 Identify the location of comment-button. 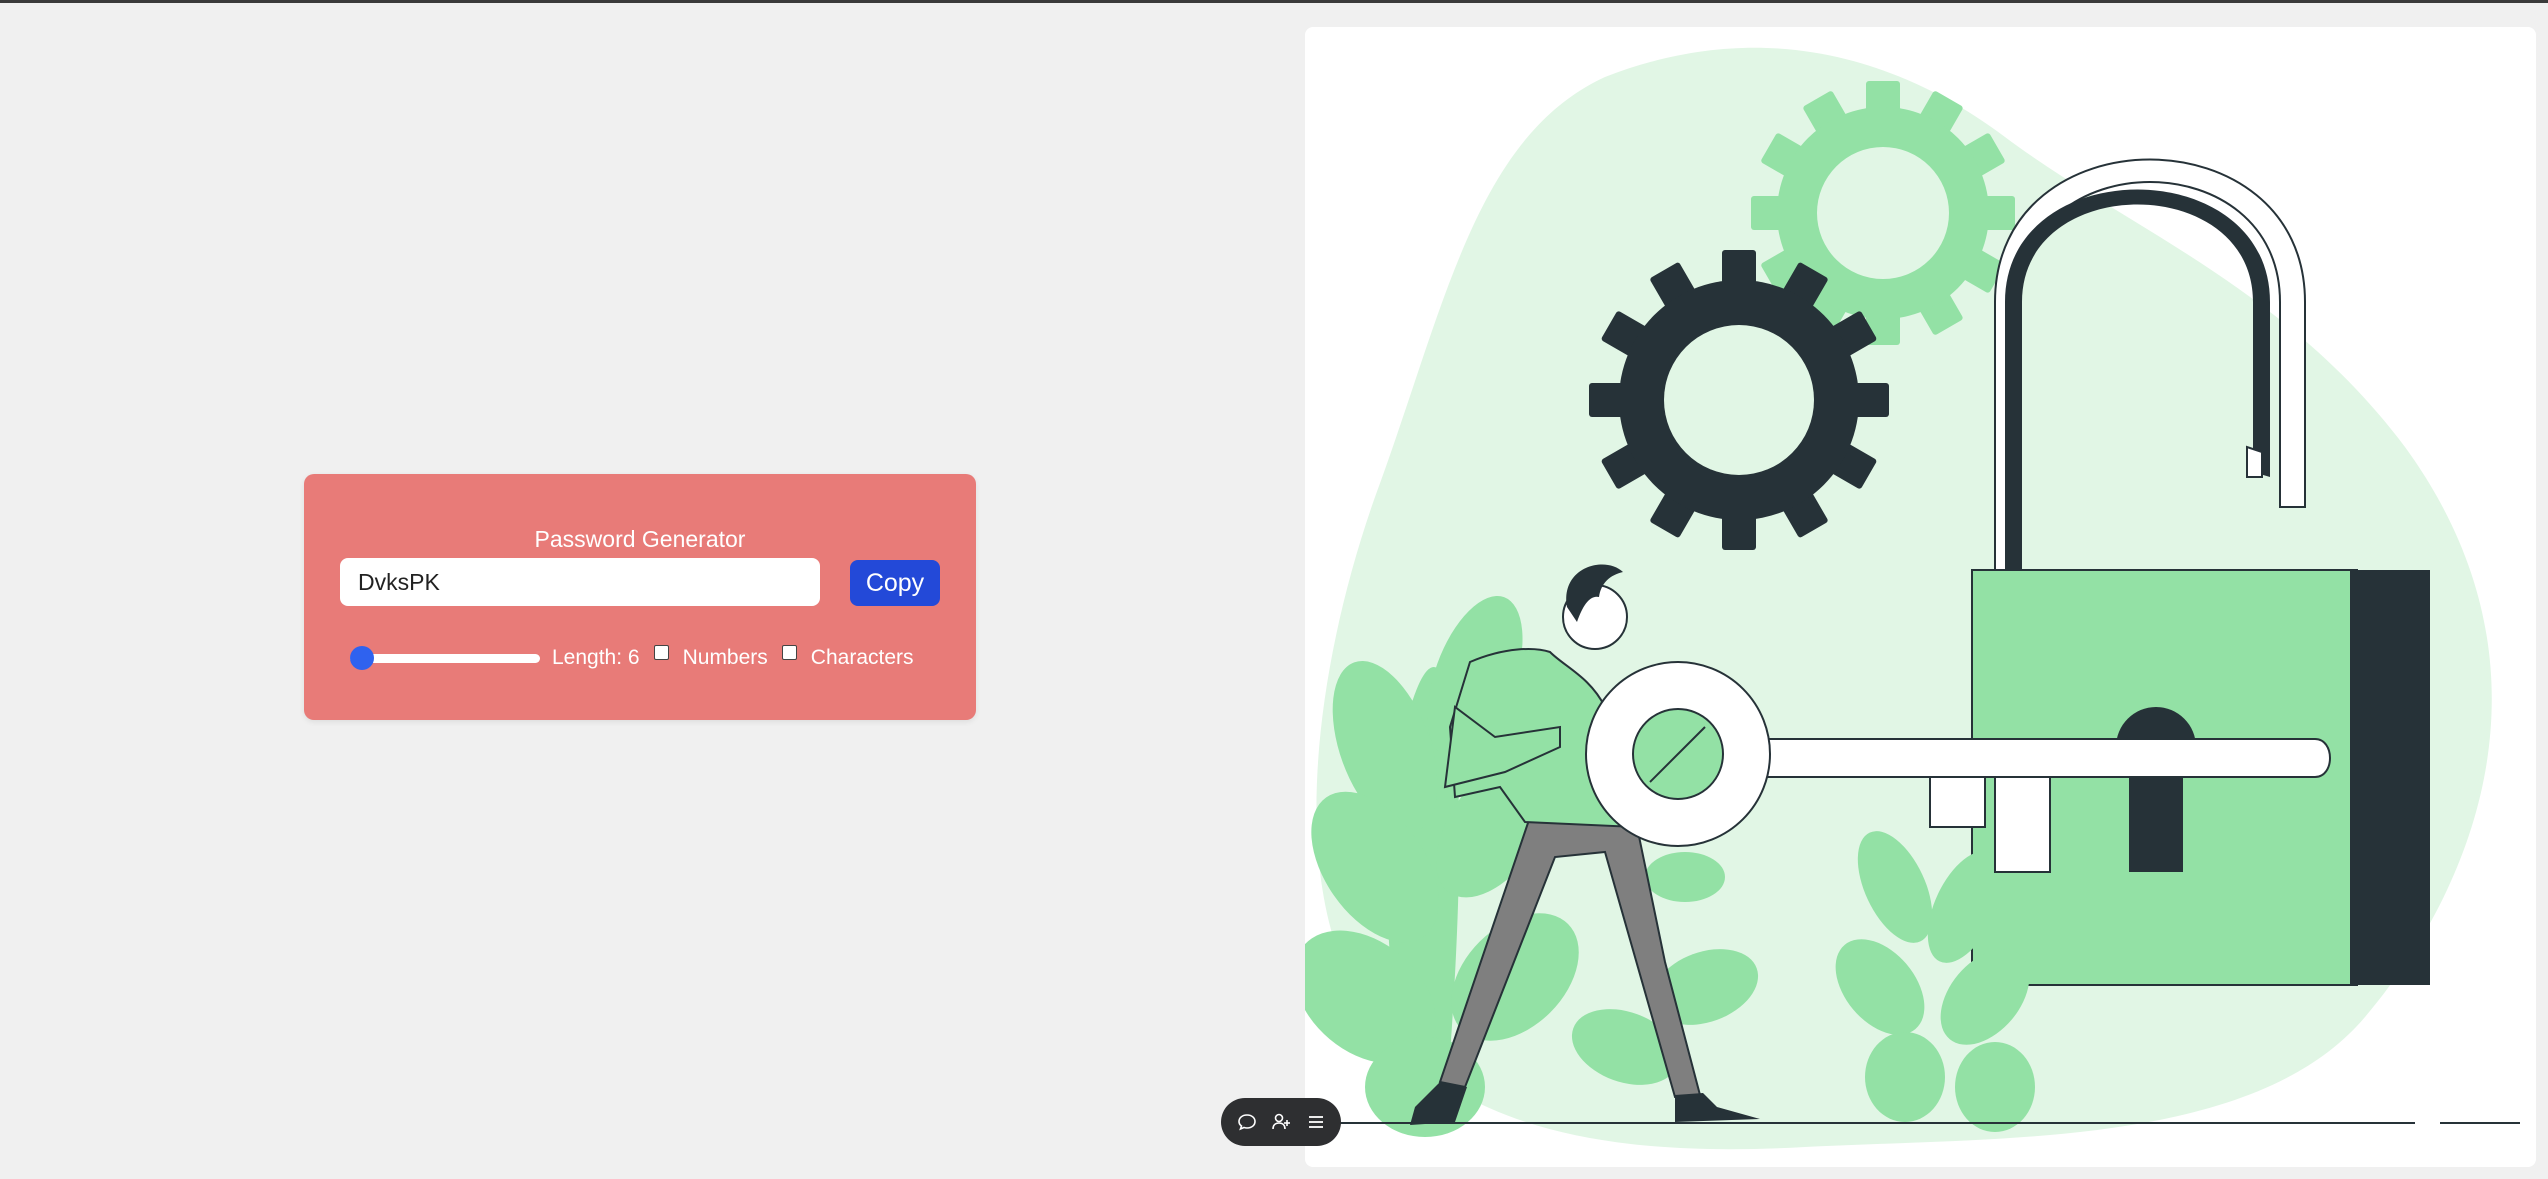
(1247, 1122).